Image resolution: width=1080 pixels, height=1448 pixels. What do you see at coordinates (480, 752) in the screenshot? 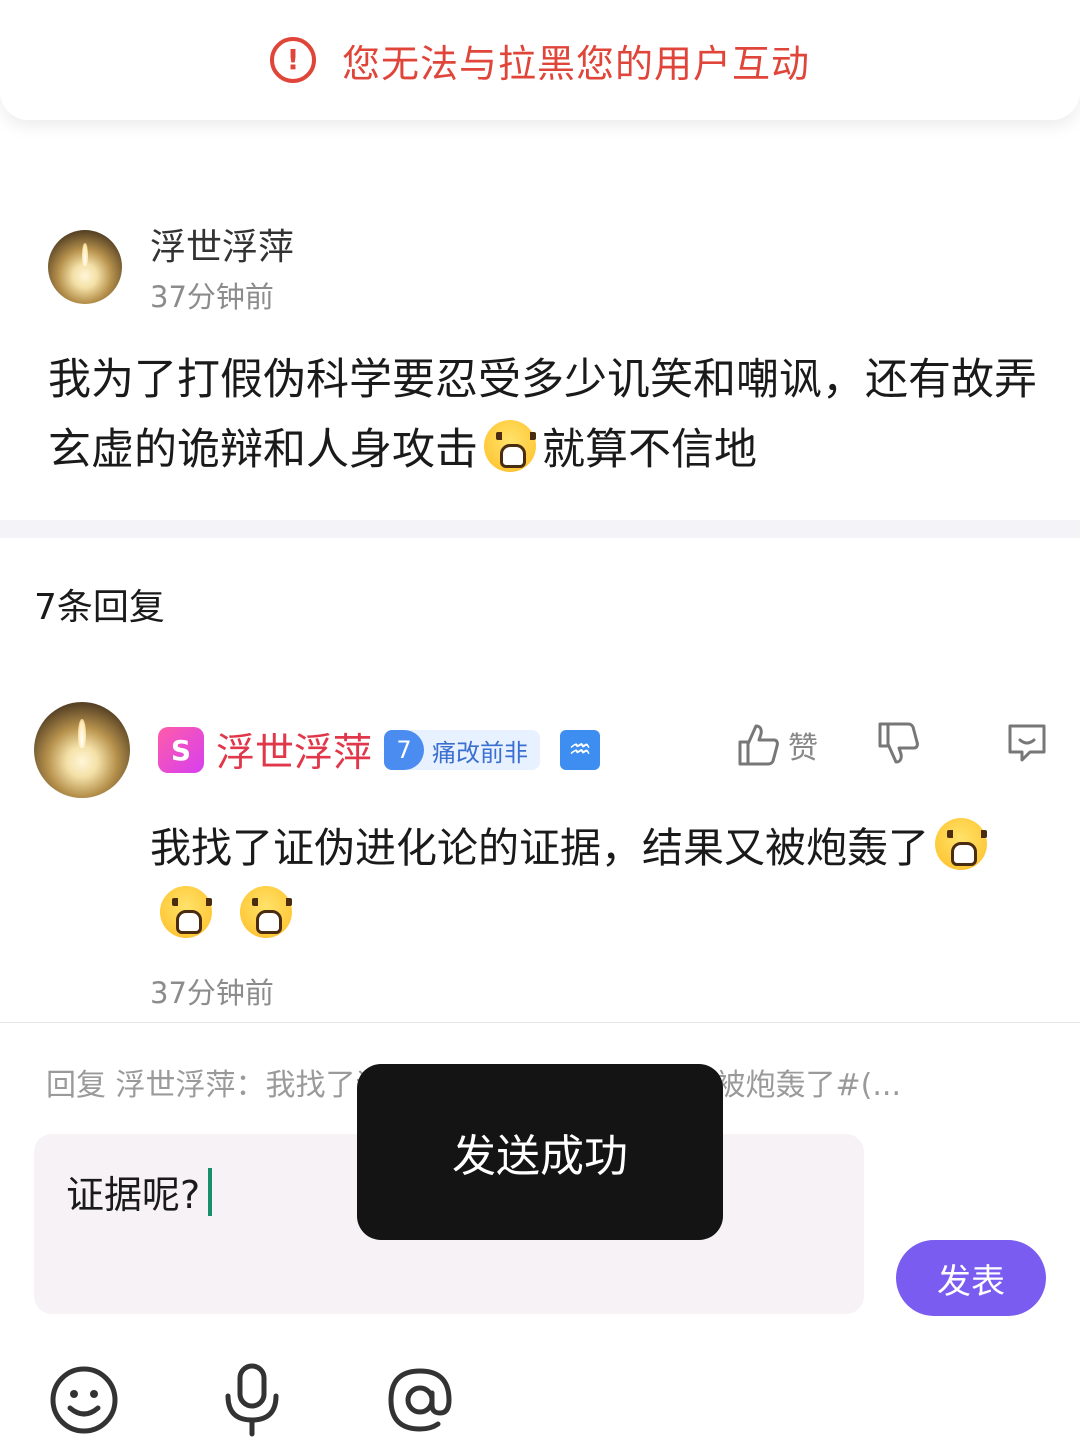
I see `level-title: 痛改前非` at bounding box center [480, 752].